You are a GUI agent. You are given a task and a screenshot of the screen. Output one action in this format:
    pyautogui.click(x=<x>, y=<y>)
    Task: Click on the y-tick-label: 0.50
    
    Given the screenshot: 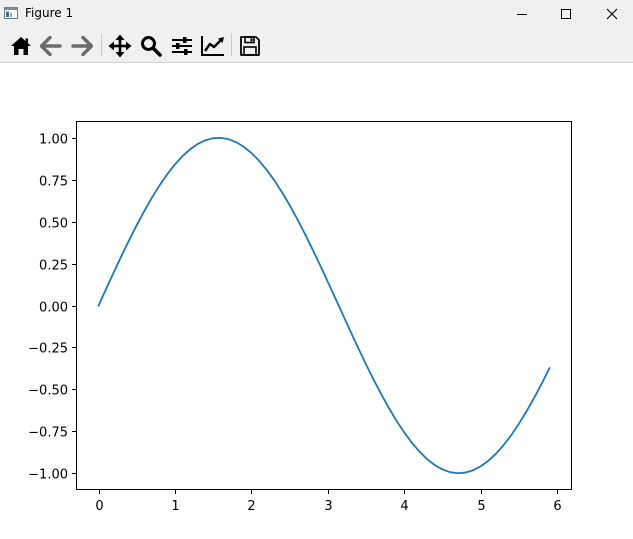 What is the action you would take?
    pyautogui.click(x=53, y=224)
    